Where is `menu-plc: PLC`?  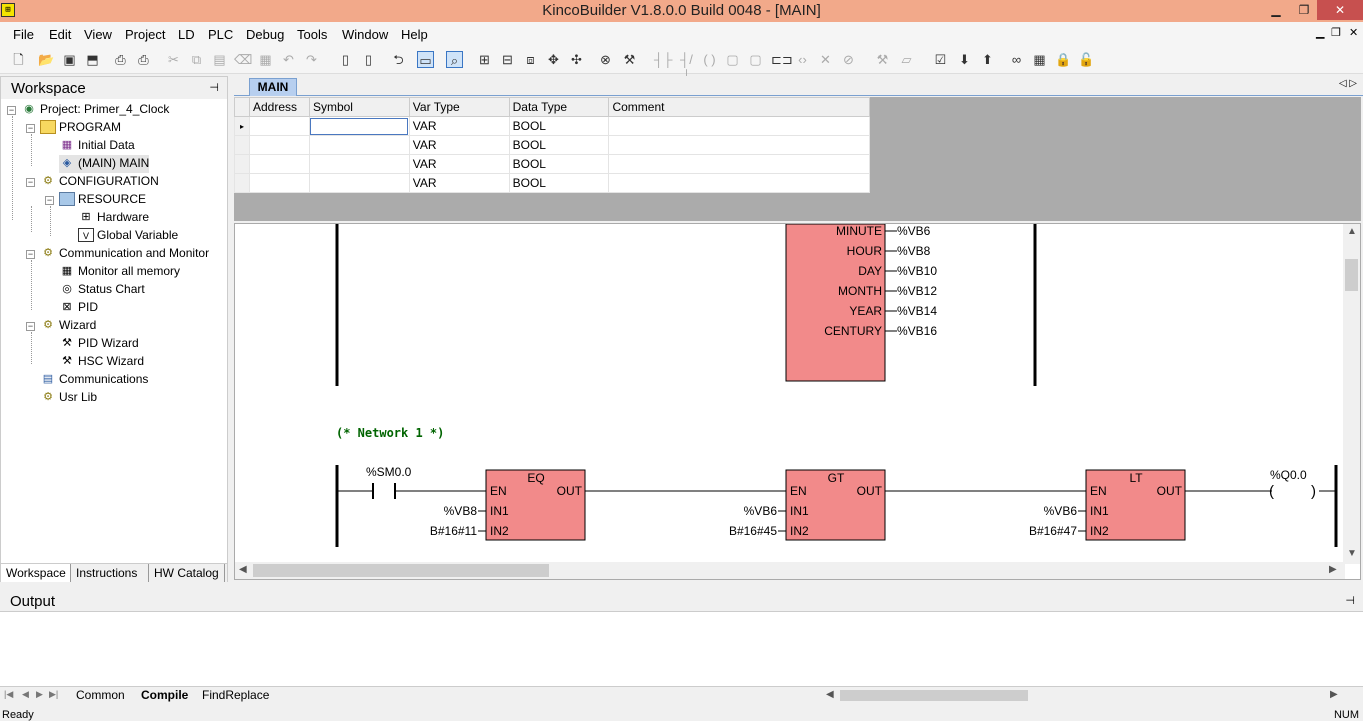
menu-plc: PLC is located at coordinates (220, 34).